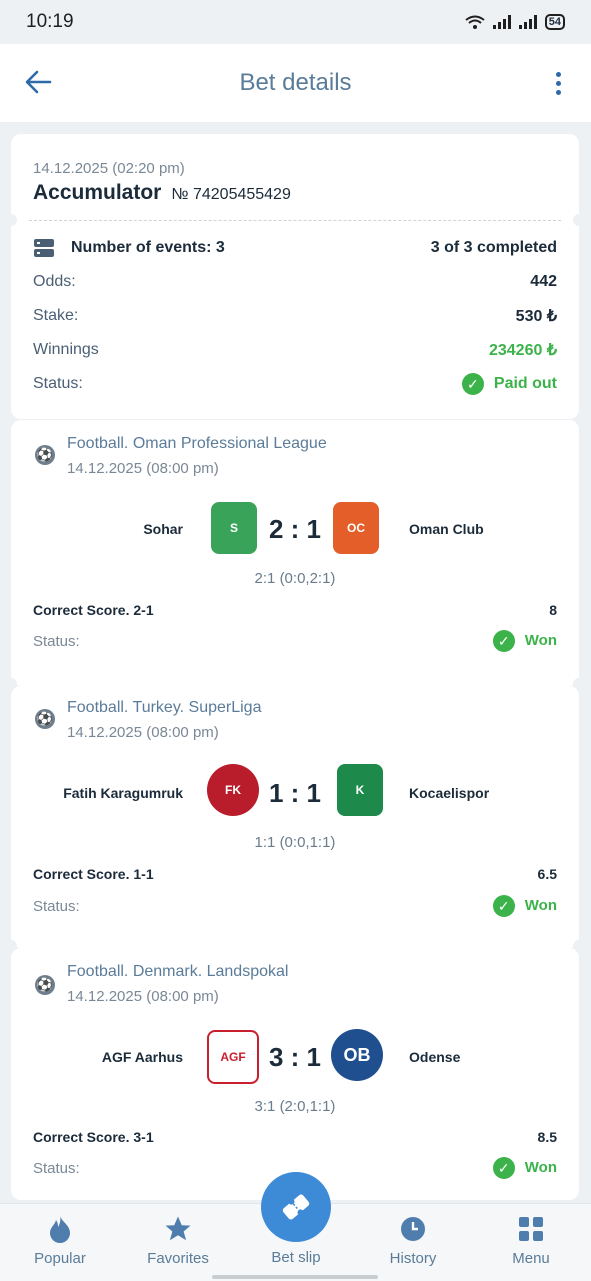 The image size is (591, 1281). What do you see at coordinates (357, 1055) in the screenshot?
I see `away-team-logo: OB` at bounding box center [357, 1055].